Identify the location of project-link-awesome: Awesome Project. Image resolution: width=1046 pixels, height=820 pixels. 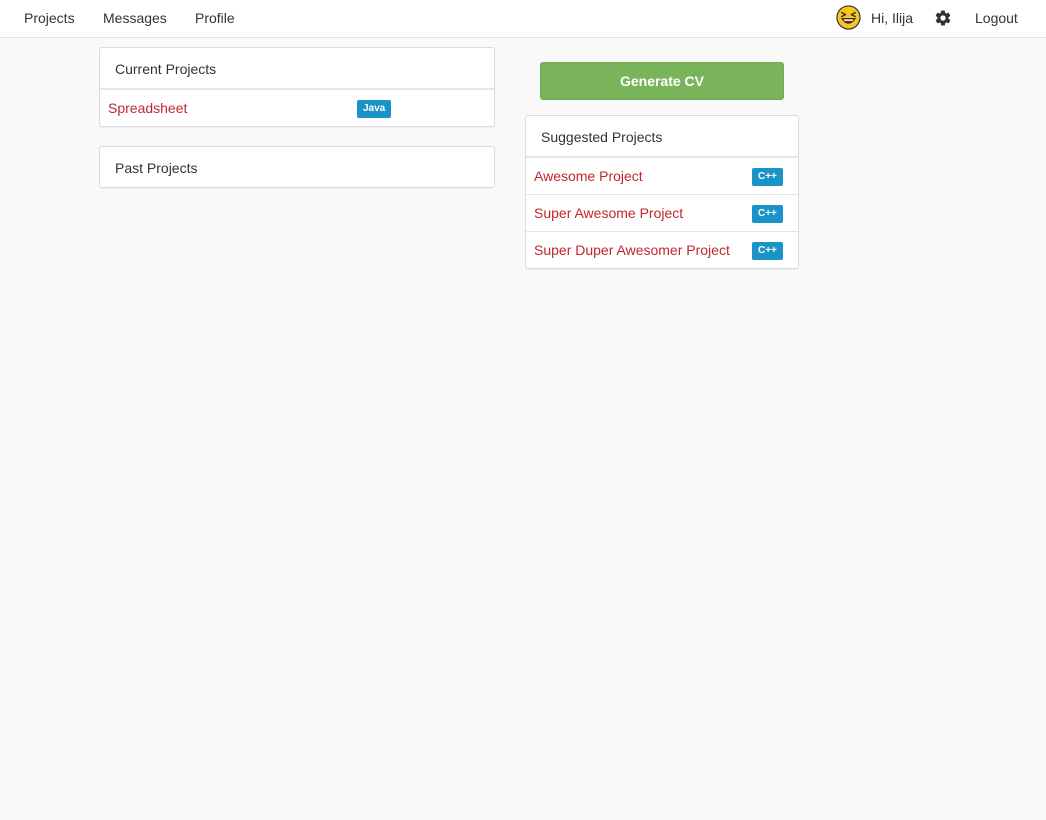
(588, 176).